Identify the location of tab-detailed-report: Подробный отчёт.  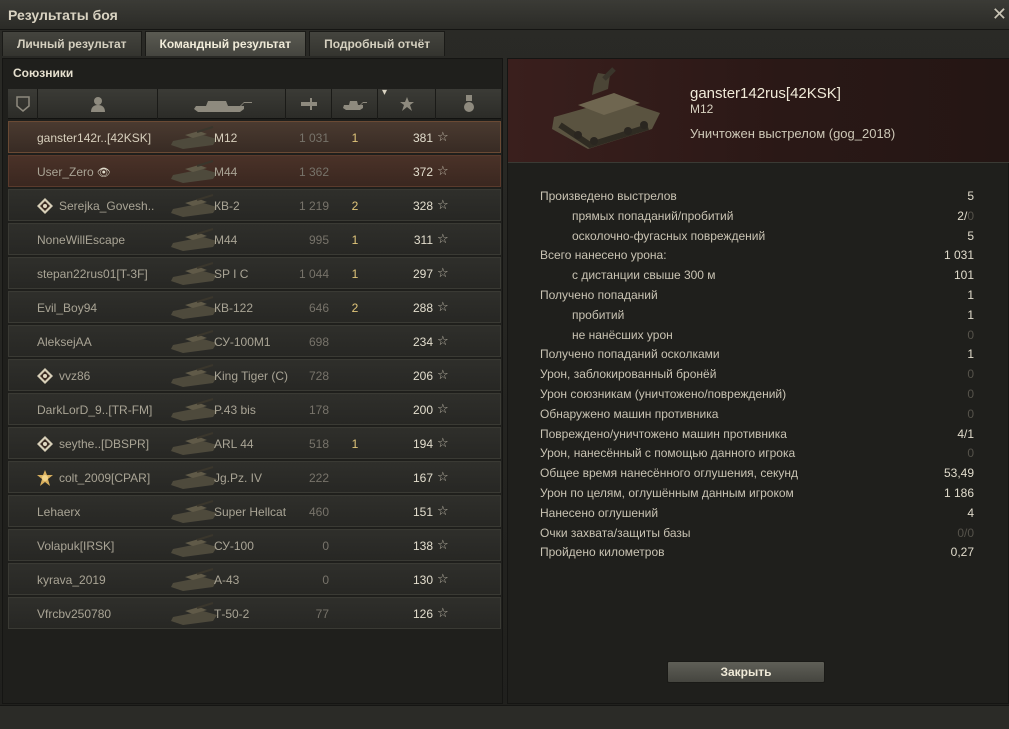
(377, 43).